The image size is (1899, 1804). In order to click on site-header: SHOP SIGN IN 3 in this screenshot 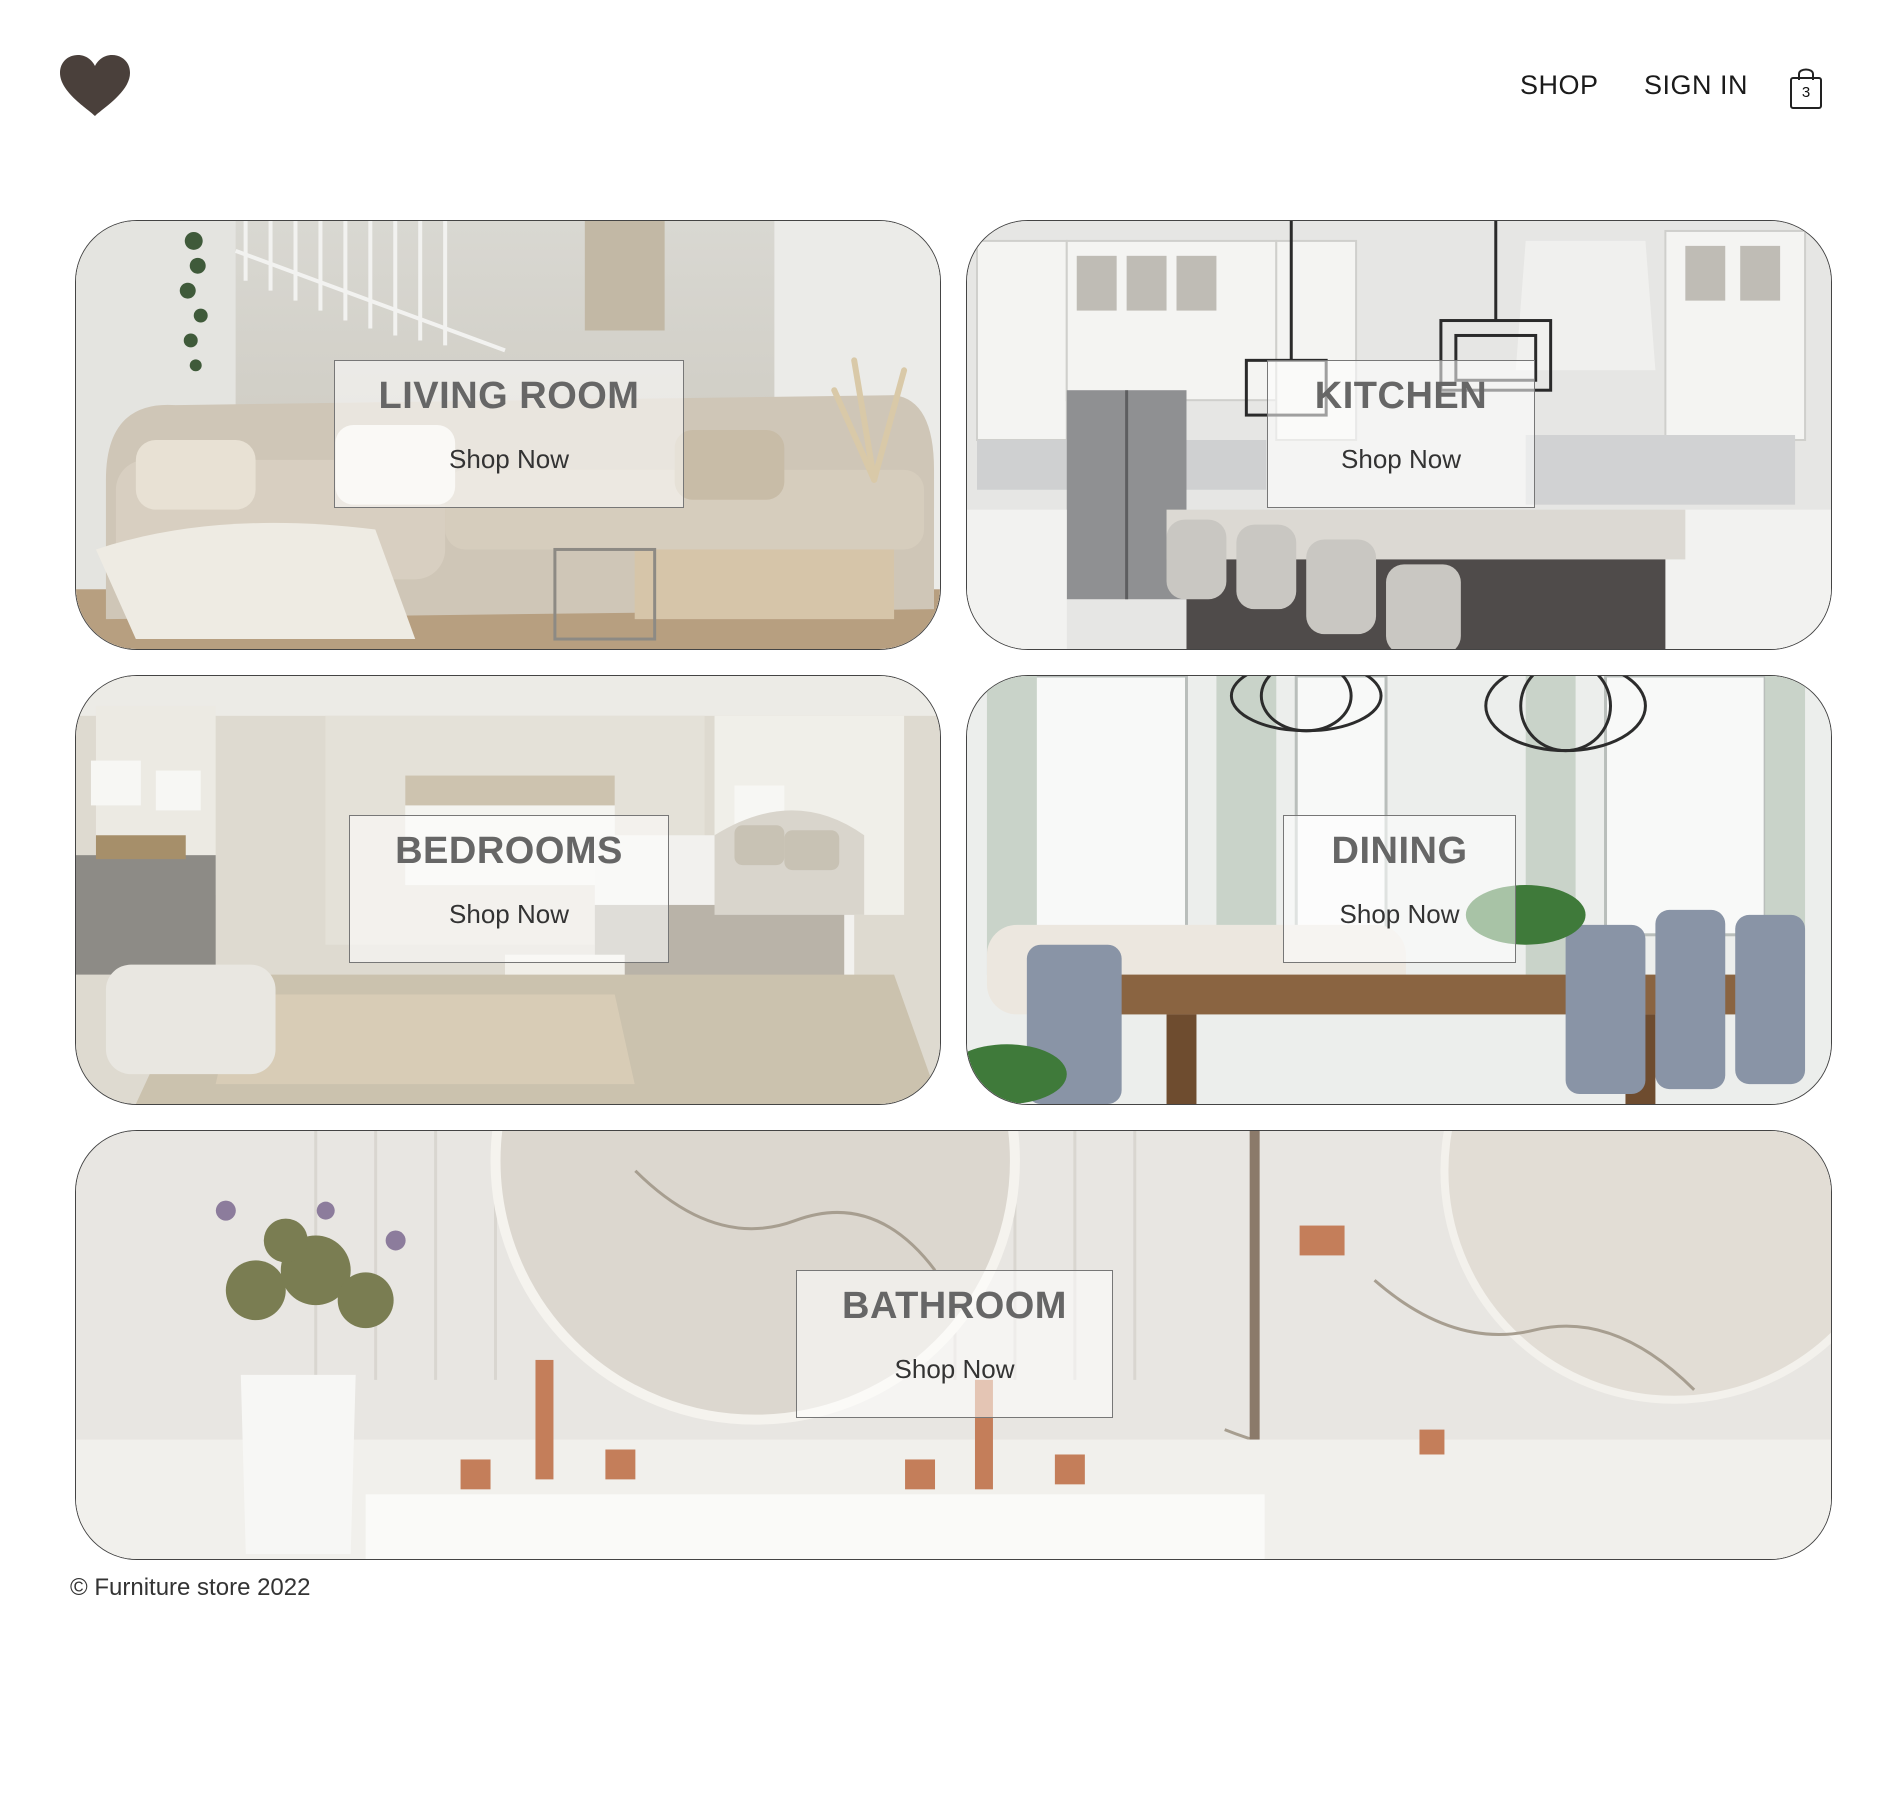, I will do `click(949, 85)`.